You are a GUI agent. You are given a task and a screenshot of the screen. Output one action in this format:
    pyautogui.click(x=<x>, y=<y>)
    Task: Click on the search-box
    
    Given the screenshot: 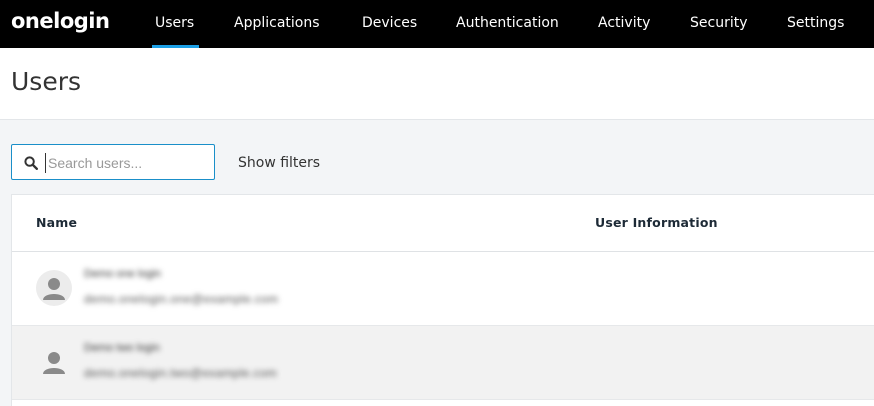 What is the action you would take?
    pyautogui.click(x=113, y=162)
    